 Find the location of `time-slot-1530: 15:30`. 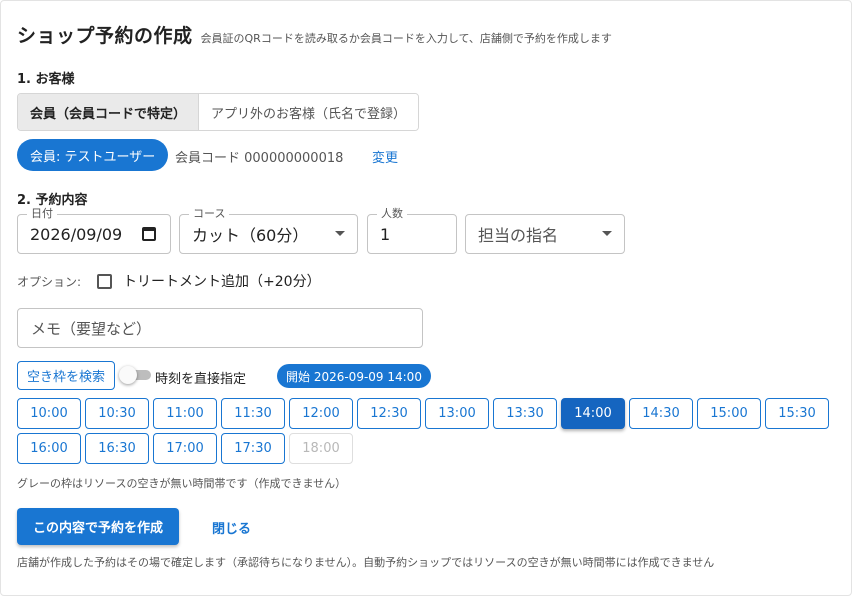

time-slot-1530: 15:30 is located at coordinates (797, 413).